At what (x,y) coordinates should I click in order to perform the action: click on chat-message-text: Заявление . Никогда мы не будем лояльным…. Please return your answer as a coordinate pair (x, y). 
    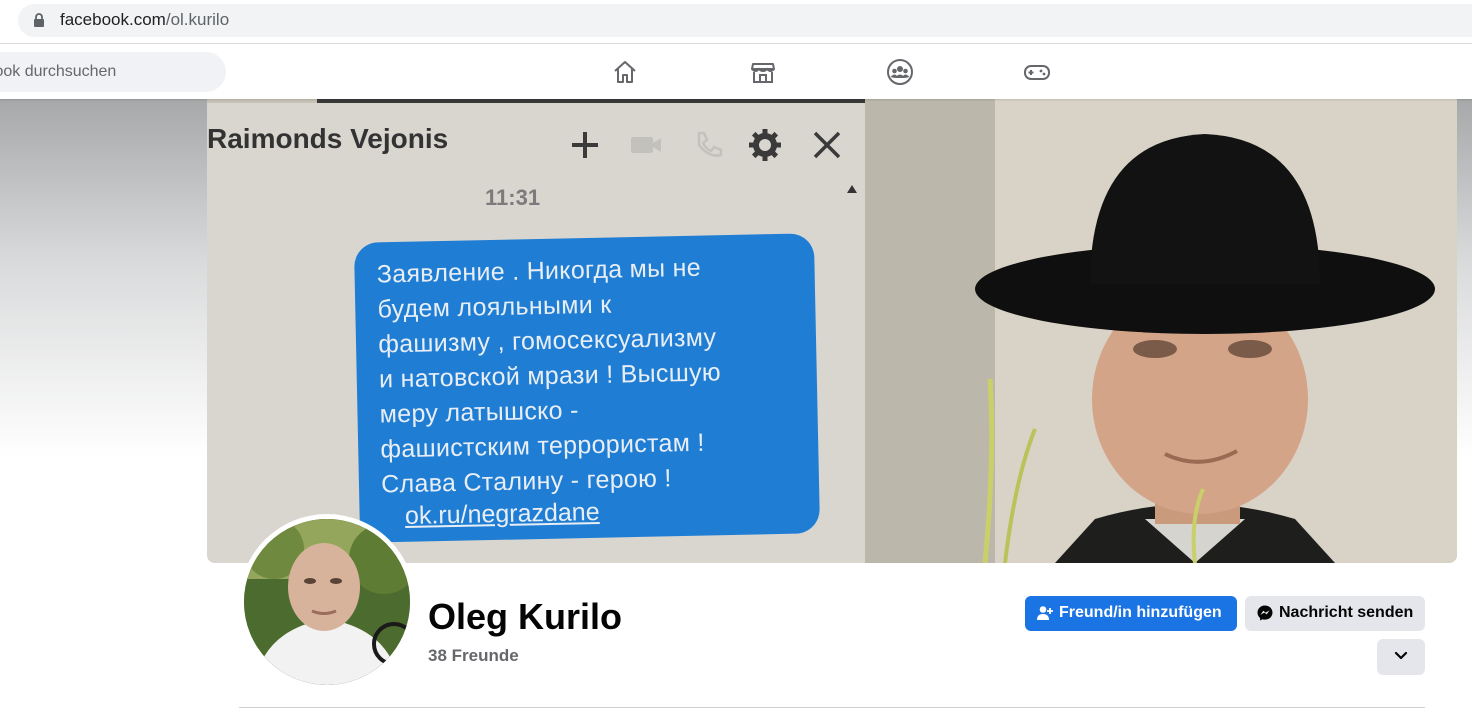
    Looking at the image, I should click on (549, 376).